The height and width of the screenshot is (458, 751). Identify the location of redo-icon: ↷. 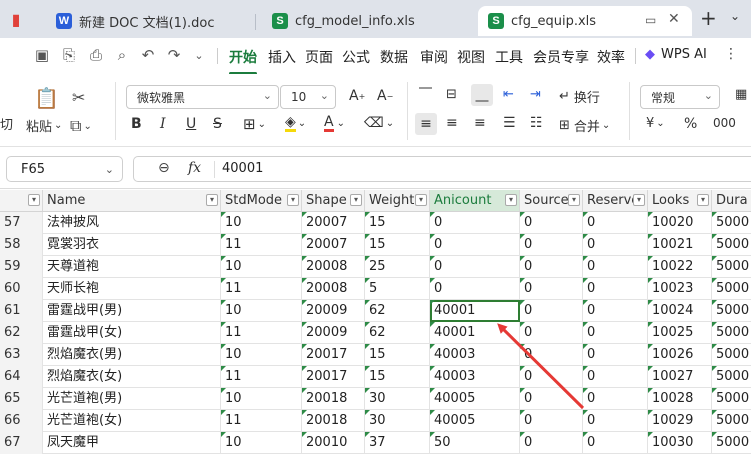
(174, 55).